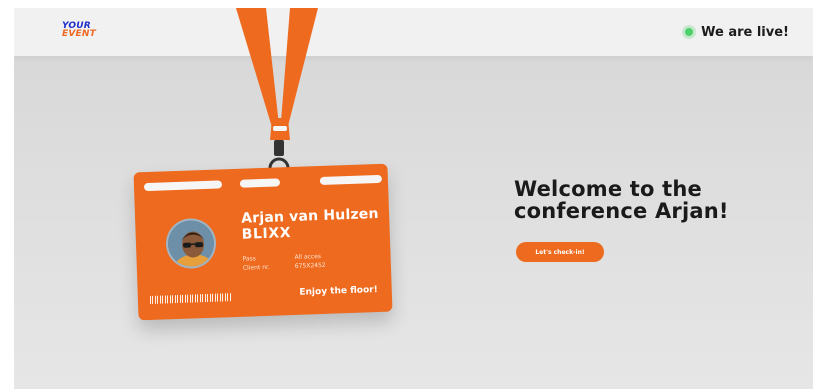 This screenshot has width=823, height=389. I want to click on lanyard-strap-right, so click(299, 71).